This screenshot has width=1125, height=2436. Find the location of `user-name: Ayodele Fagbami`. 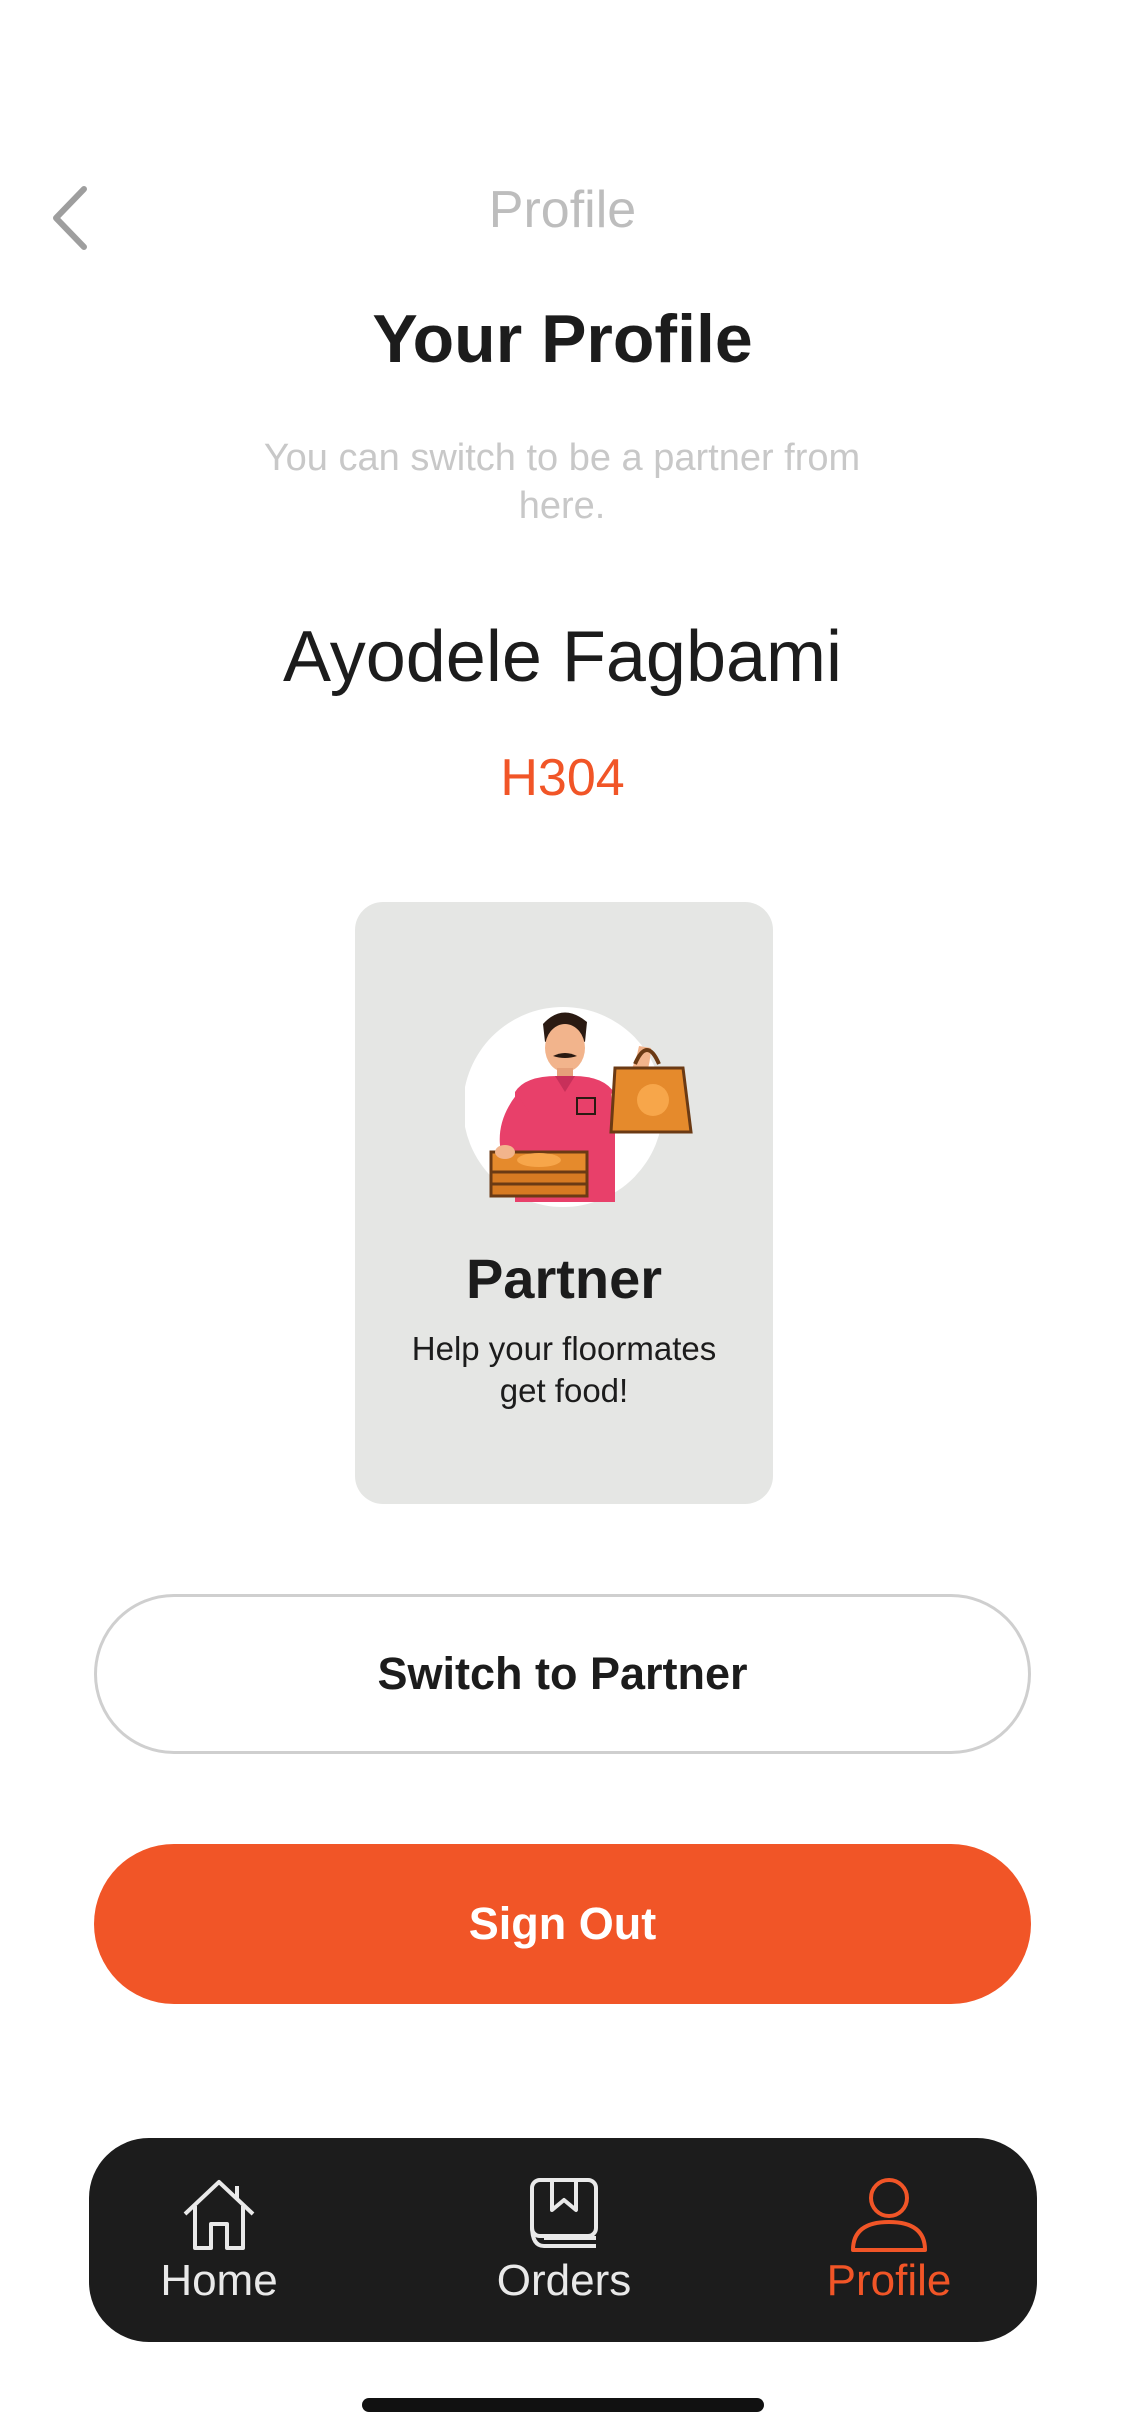

user-name: Ayodele Fagbami is located at coordinates (562, 657).